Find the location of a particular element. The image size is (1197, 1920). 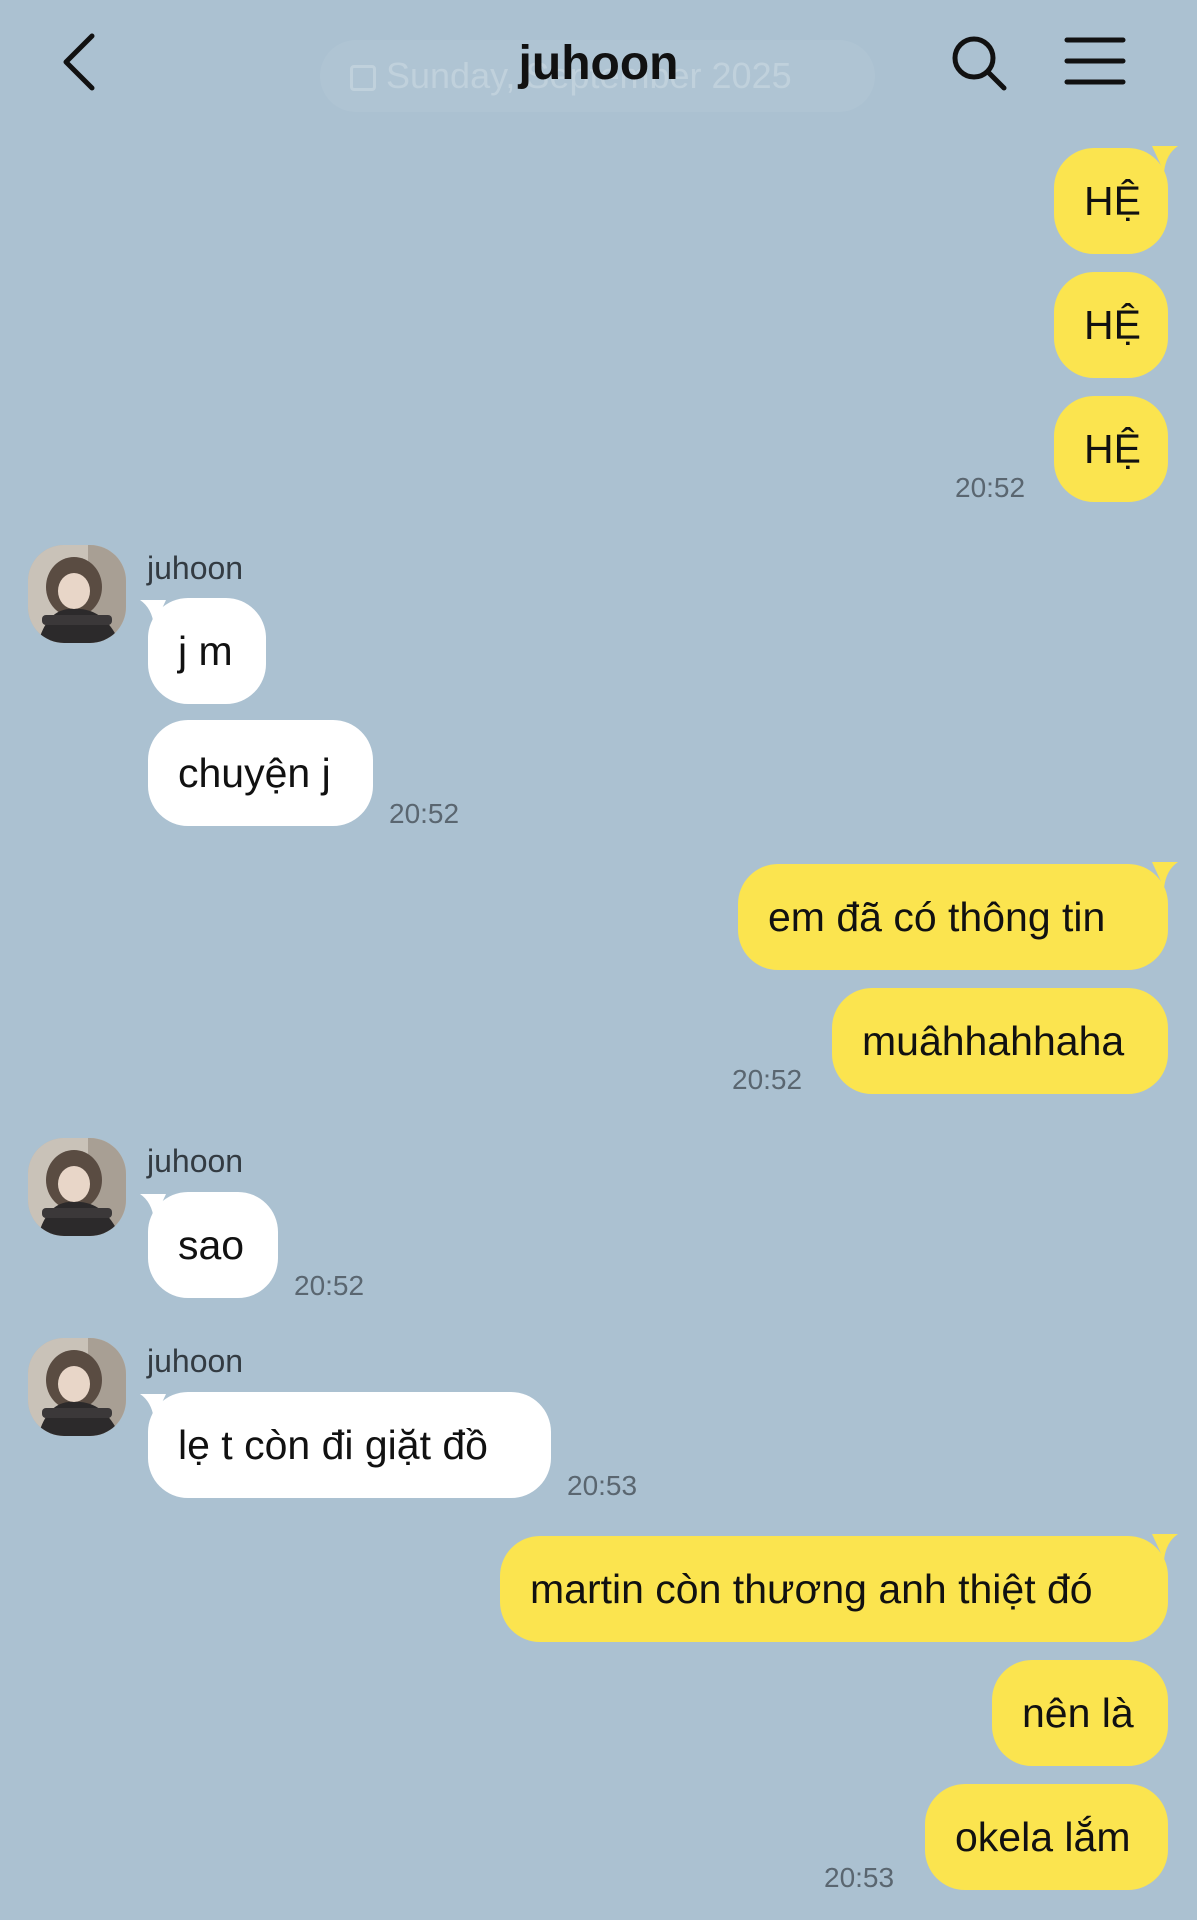

menu-button is located at coordinates (1095, 61).